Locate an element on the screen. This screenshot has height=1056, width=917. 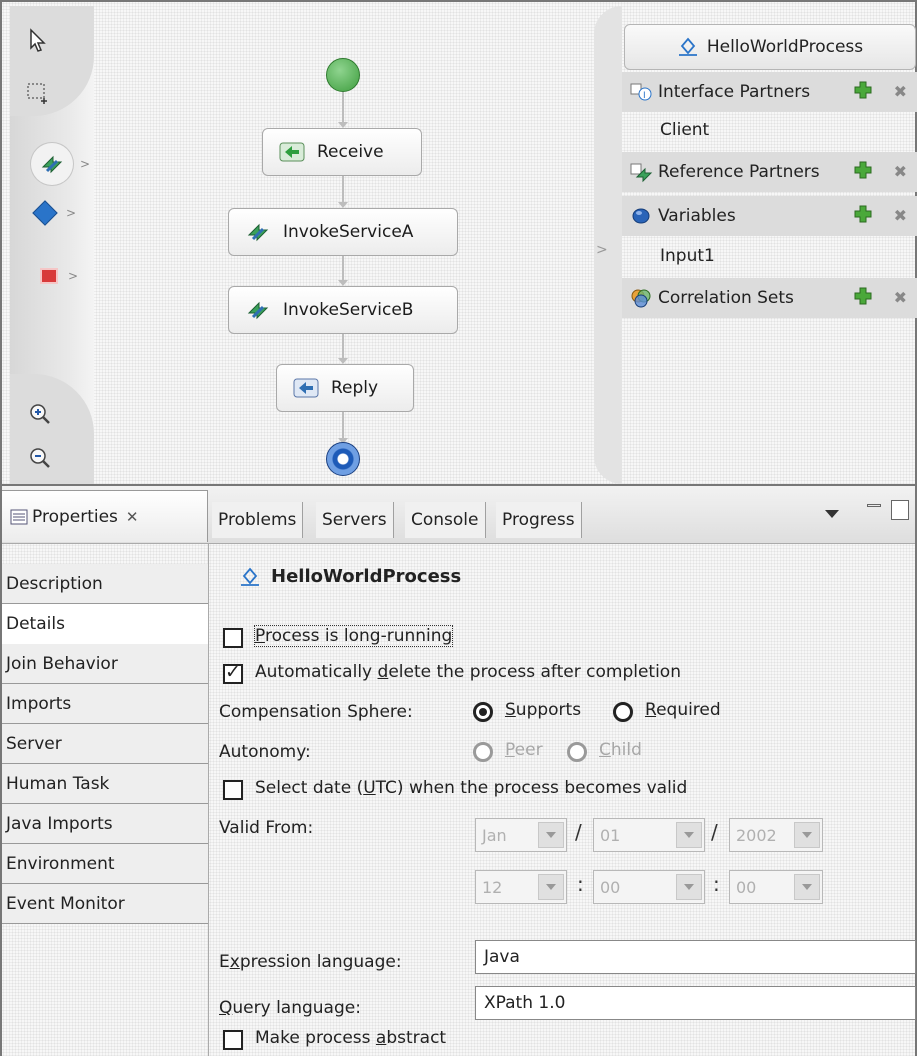
auto-delete-checkbox is located at coordinates (233, 672).